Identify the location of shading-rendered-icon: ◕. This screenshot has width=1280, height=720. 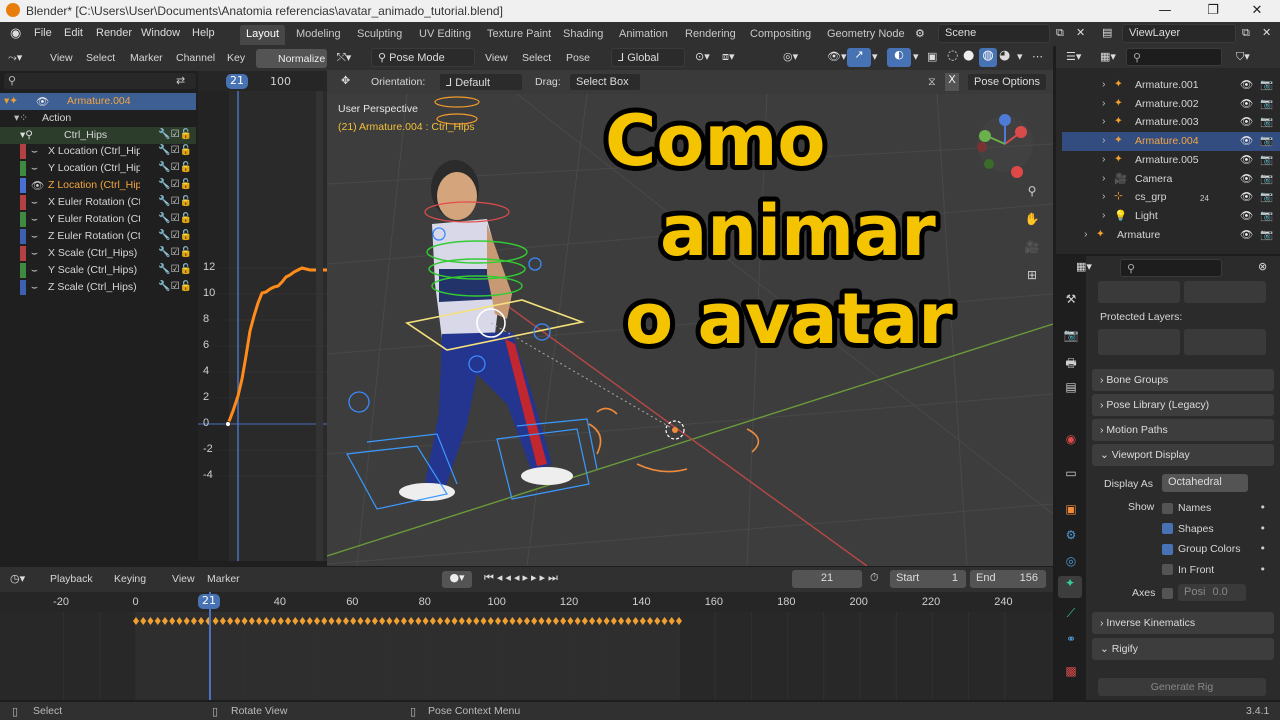
(1004, 55).